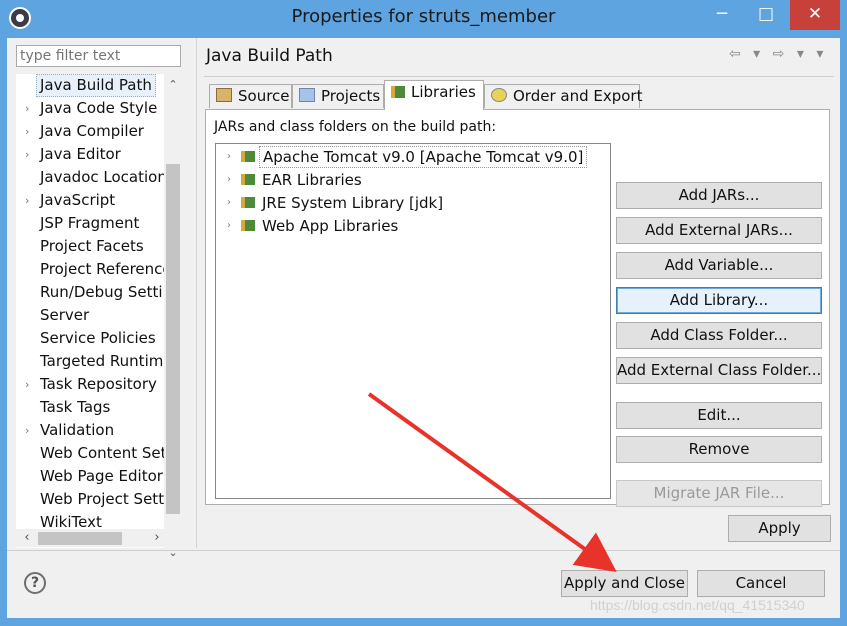 Image resolution: width=847 pixels, height=626 pixels. I want to click on tree-item-label: JSP Fragment, so click(90, 223).